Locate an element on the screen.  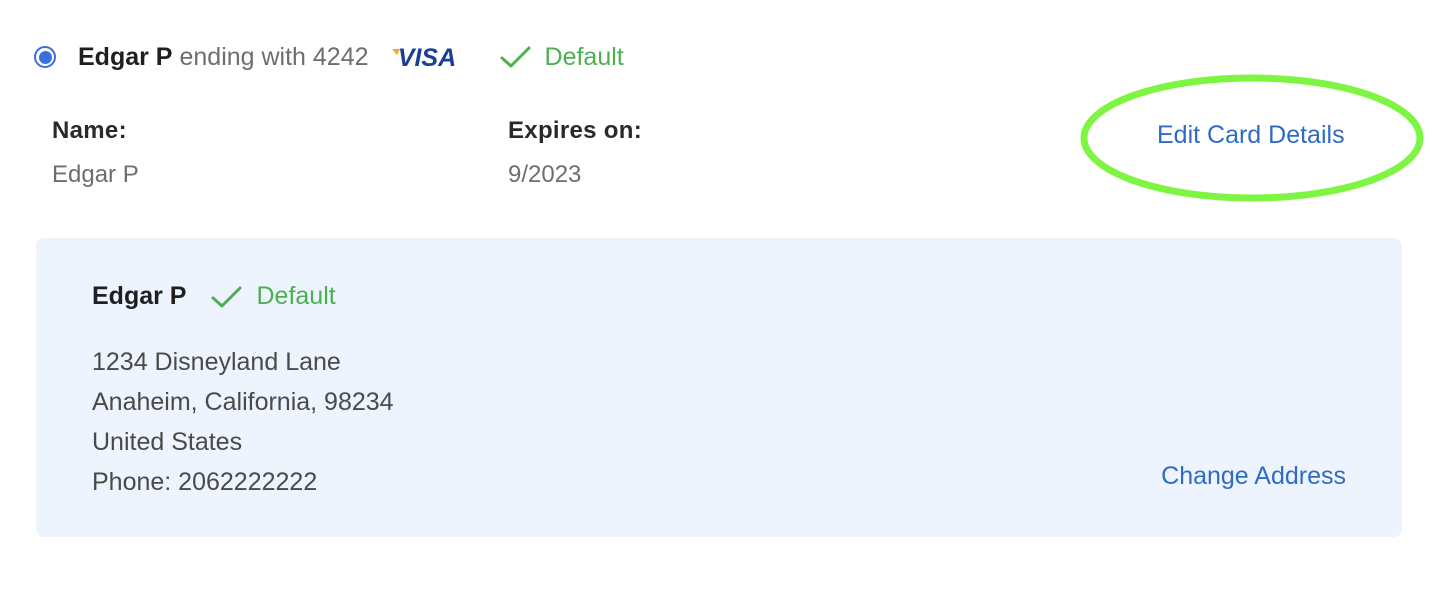
card-ending-text: ending with 4242 is located at coordinates (274, 56).